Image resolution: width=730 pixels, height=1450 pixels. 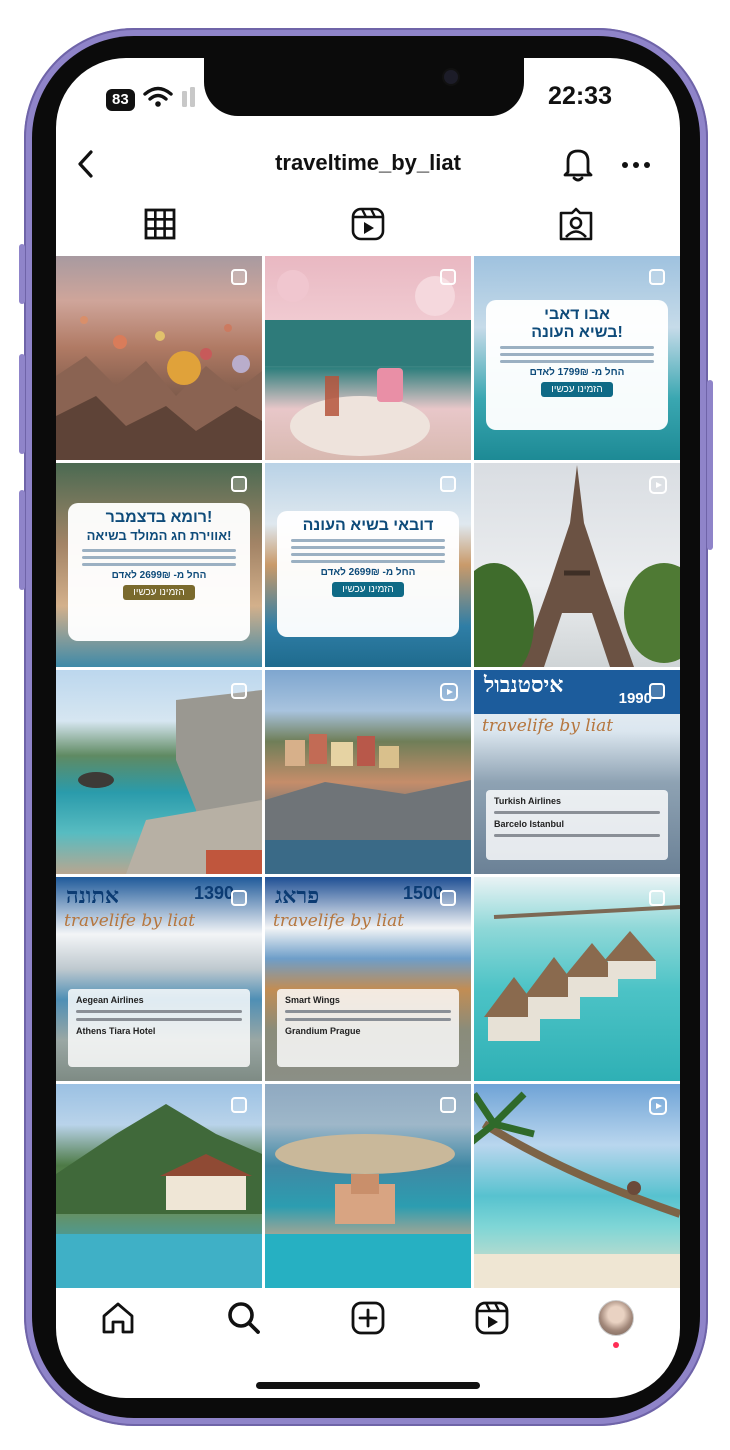 What do you see at coordinates (22, 274) in the screenshot?
I see `side-button-action` at bounding box center [22, 274].